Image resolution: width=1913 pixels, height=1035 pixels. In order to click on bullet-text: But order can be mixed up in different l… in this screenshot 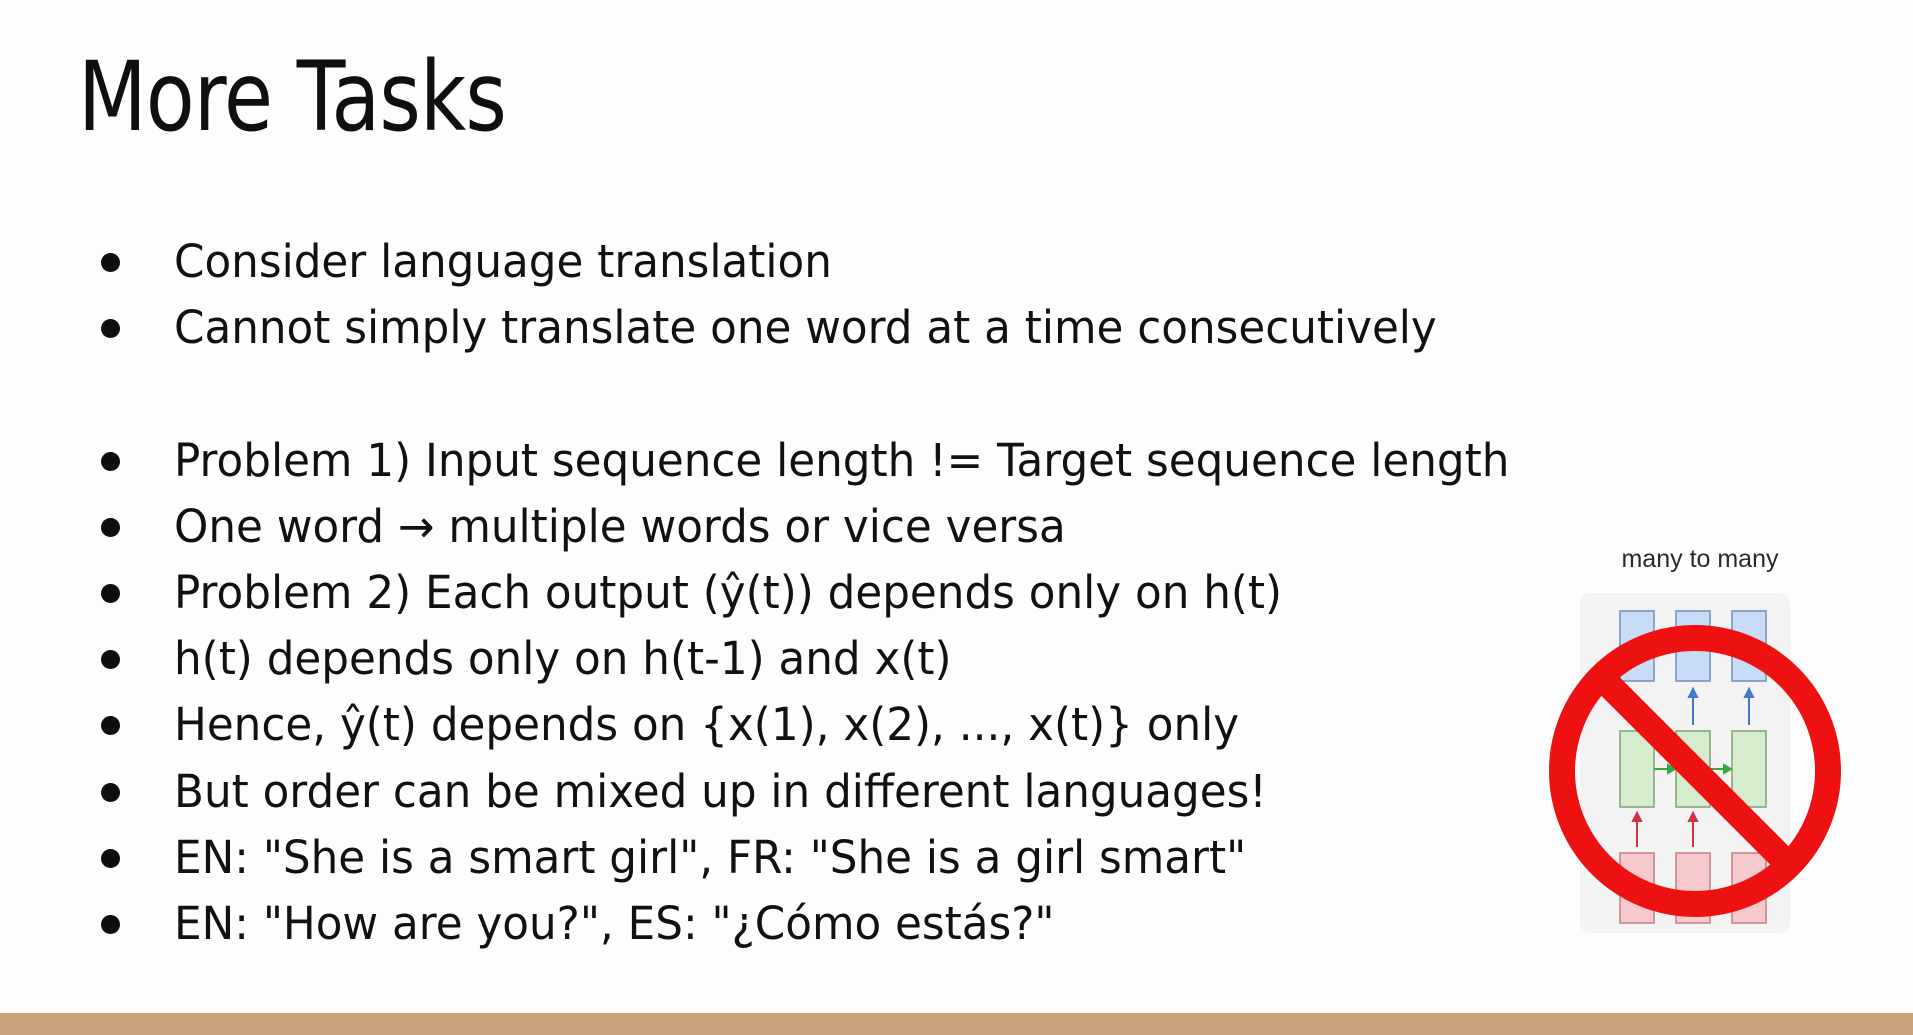, I will do `click(720, 791)`.